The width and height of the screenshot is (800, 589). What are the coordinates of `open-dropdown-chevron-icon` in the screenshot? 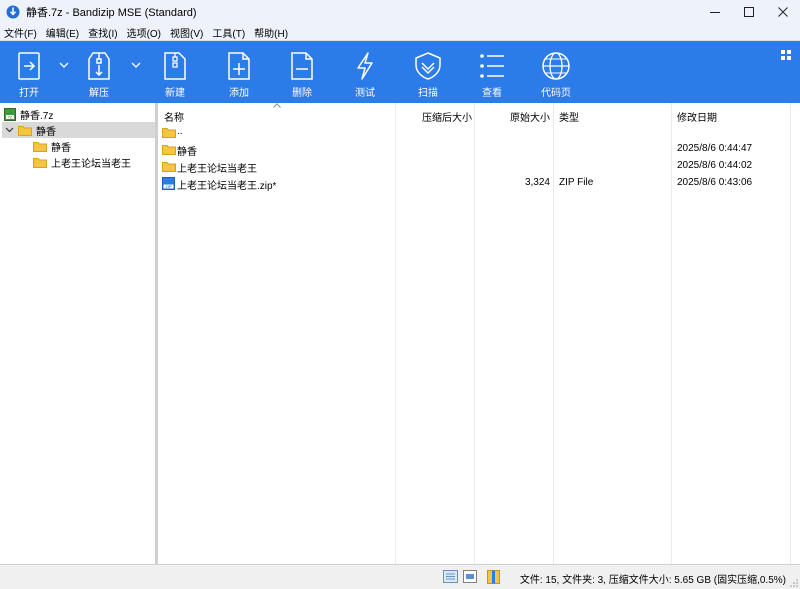 It's located at (64, 65).